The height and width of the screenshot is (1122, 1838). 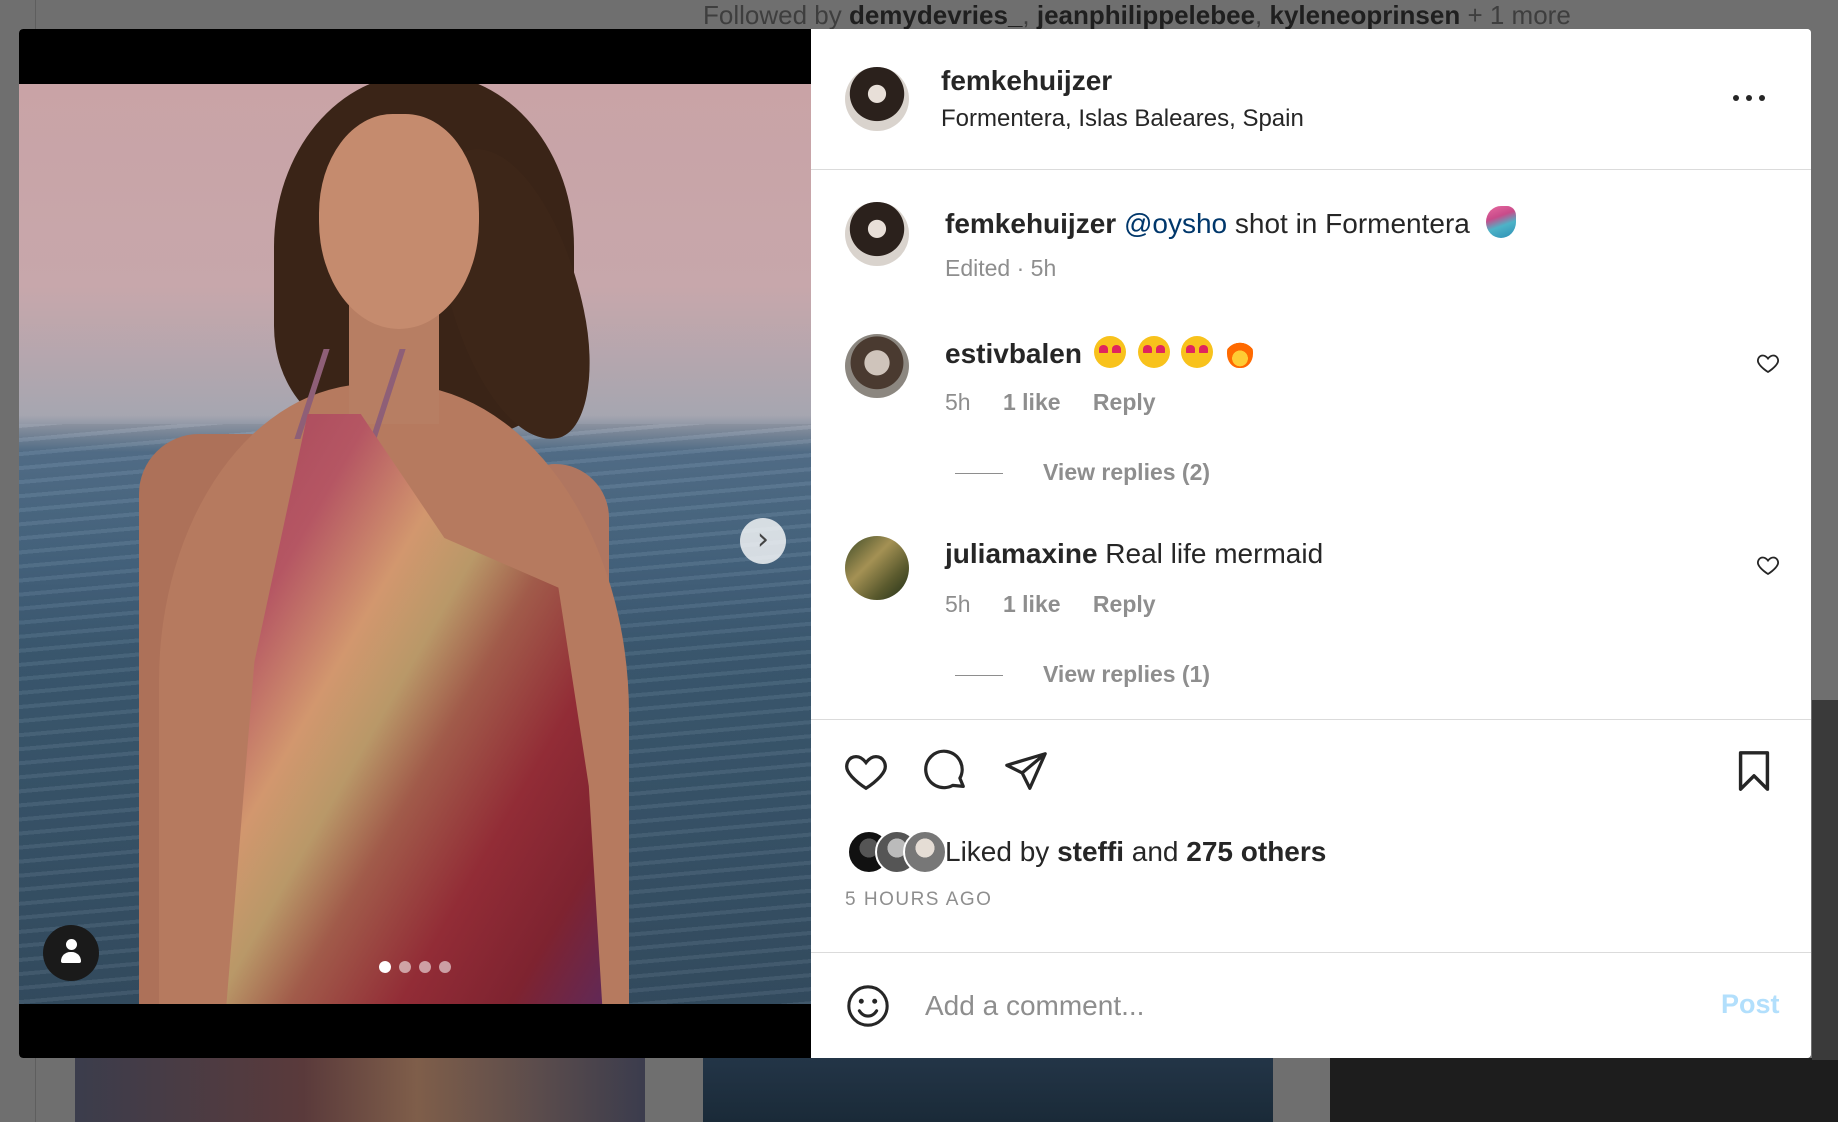 I want to click on comment-text: estivbalen, so click(x=1099, y=353).